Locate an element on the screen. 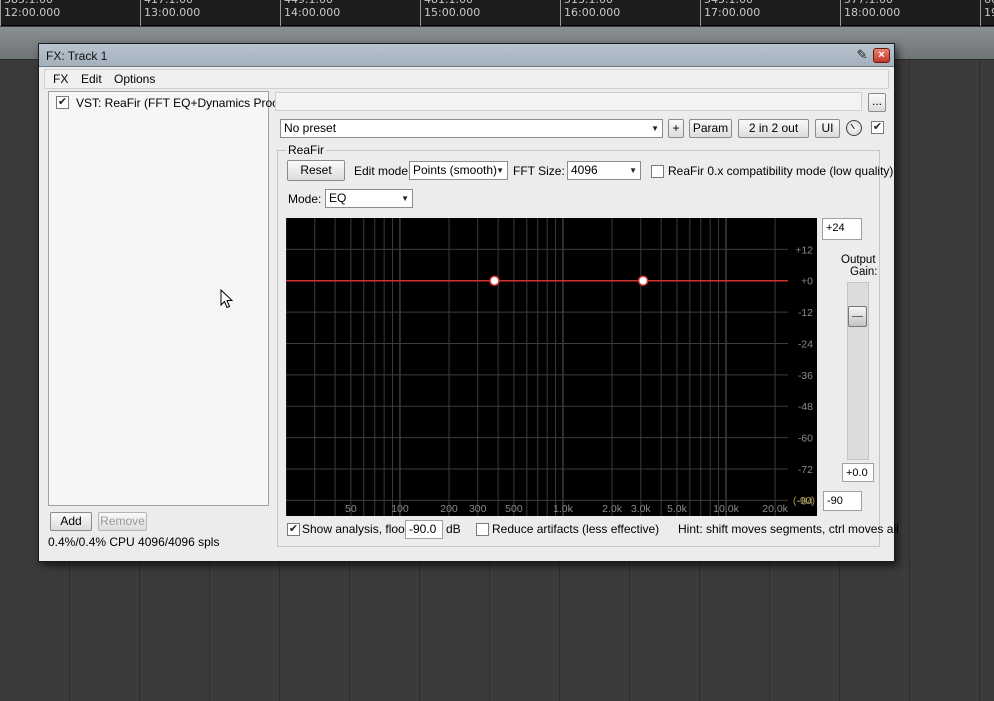 The width and height of the screenshot is (994, 701). ruler-marker: 513.1.0016:00.000 is located at coordinates (590, 13).